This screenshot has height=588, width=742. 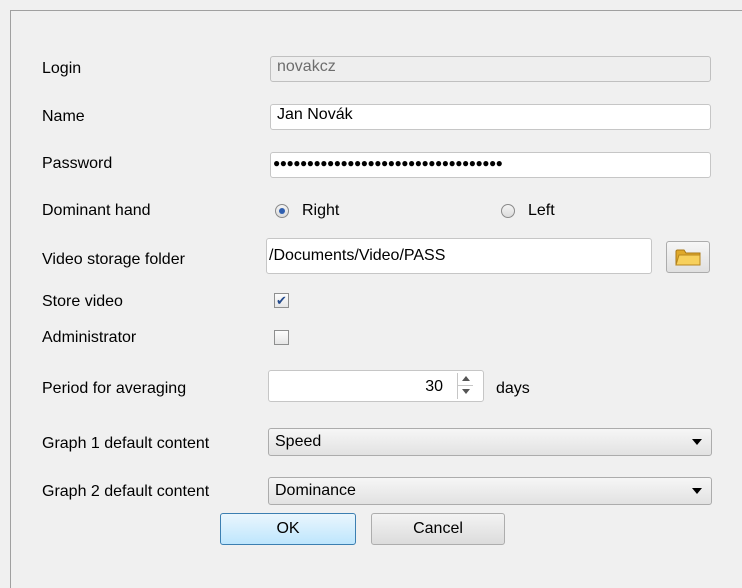 I want to click on radio-selected-dot, so click(x=282, y=211).